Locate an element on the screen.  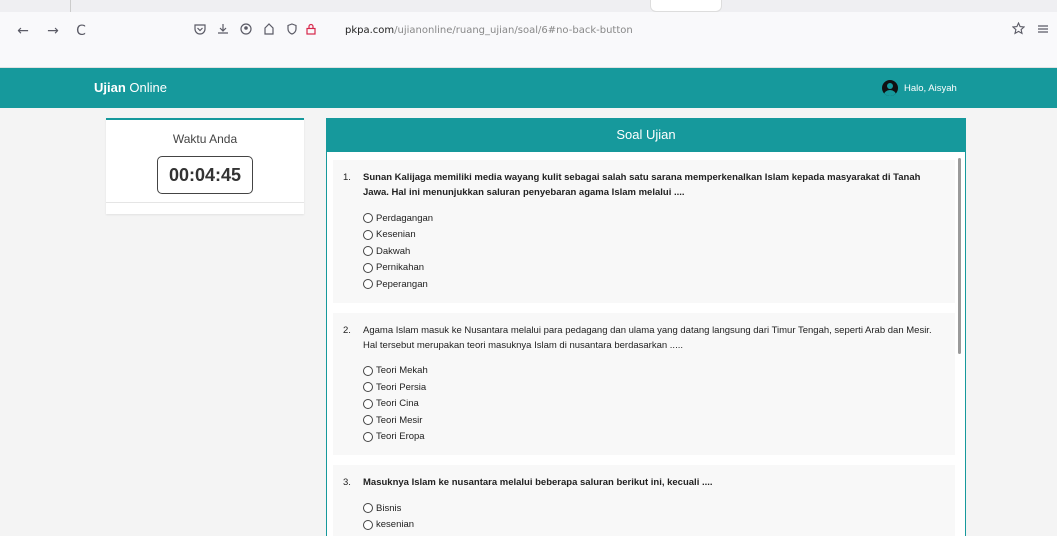
menu-icon is located at coordinates (1043, 31).